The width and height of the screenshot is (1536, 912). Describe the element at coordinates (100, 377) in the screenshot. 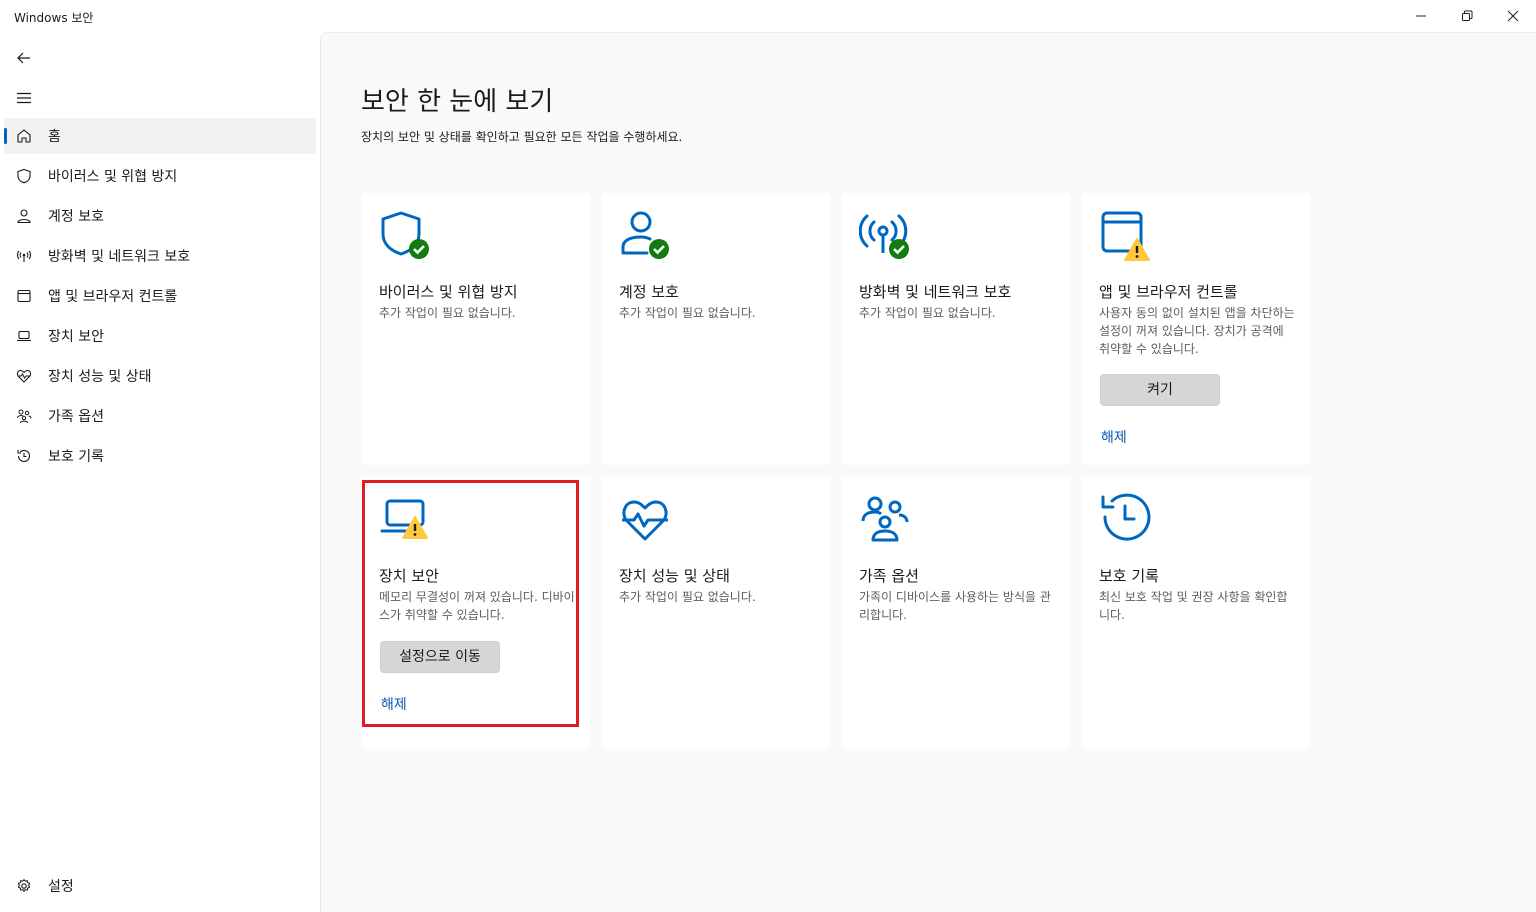

I see `sidebar-item-label: 장치 성능 및 상태` at that location.